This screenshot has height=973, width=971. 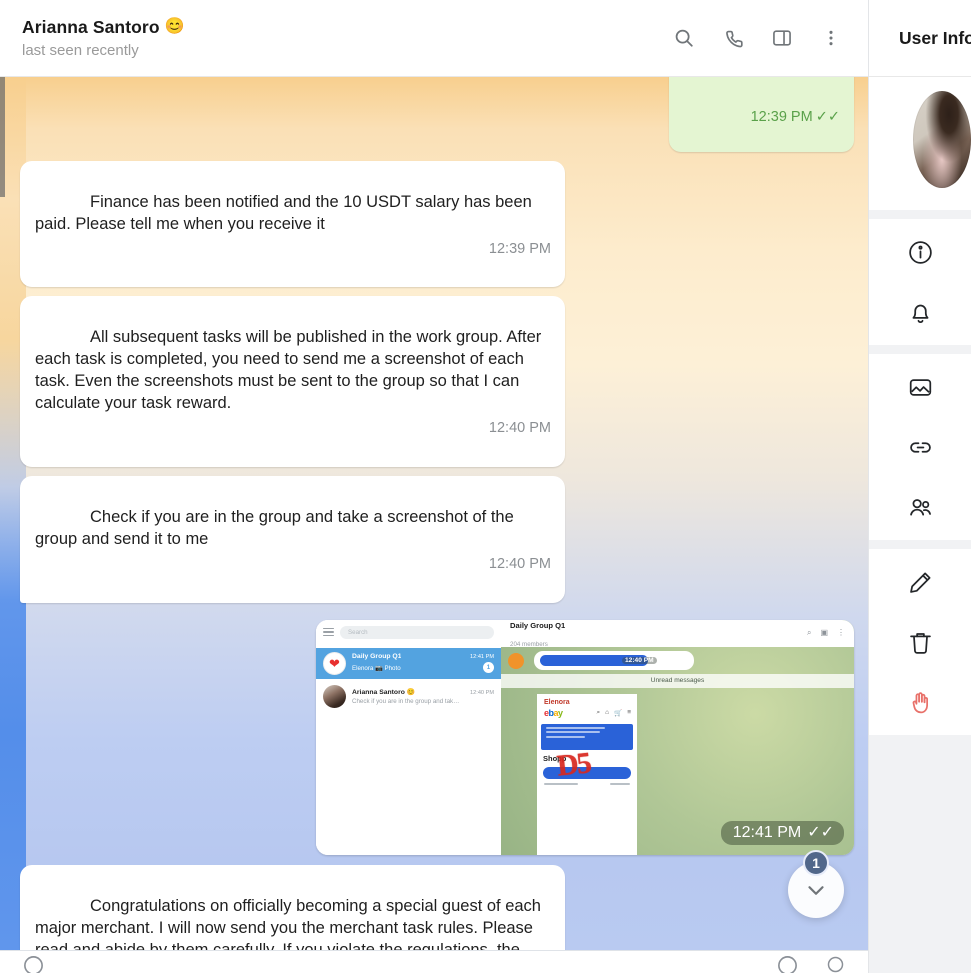 What do you see at coordinates (423, 692) in the screenshot?
I see `chat-item-top: Arianna Santoro 😊 12:40 PM` at bounding box center [423, 692].